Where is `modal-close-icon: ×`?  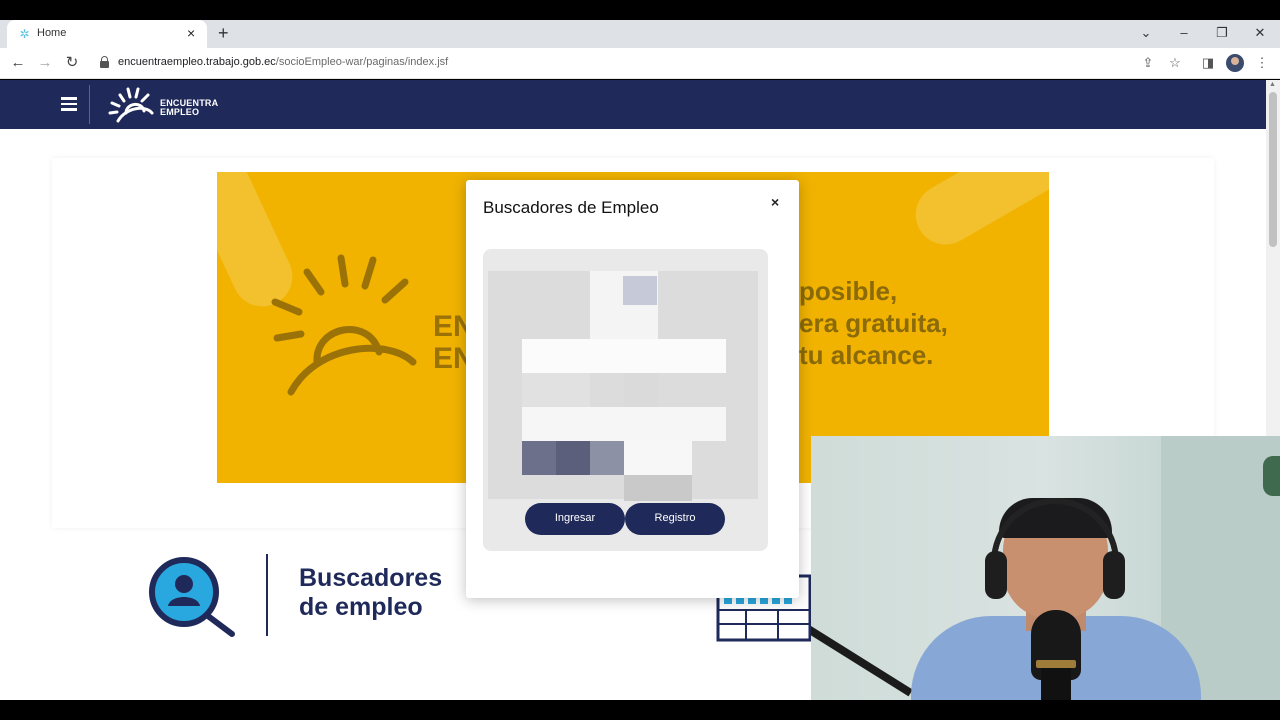 modal-close-icon: × is located at coordinates (775, 202).